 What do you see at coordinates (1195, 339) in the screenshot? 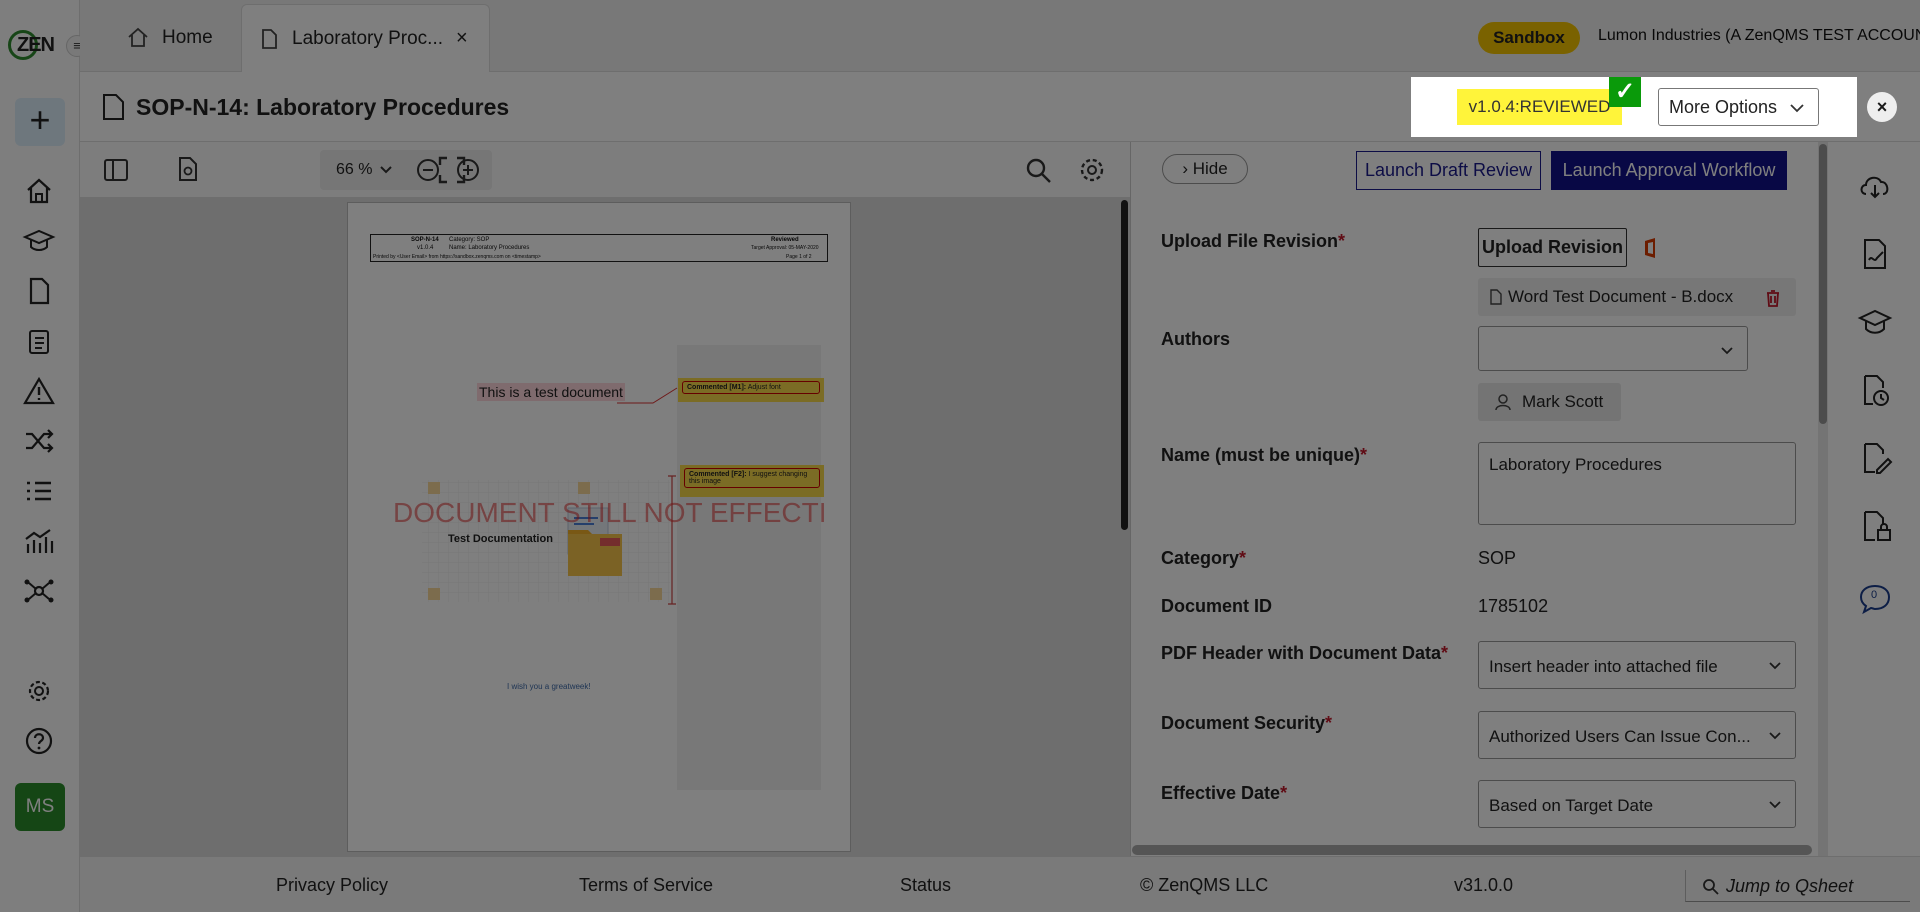
I see `authors-label: Authors` at bounding box center [1195, 339].